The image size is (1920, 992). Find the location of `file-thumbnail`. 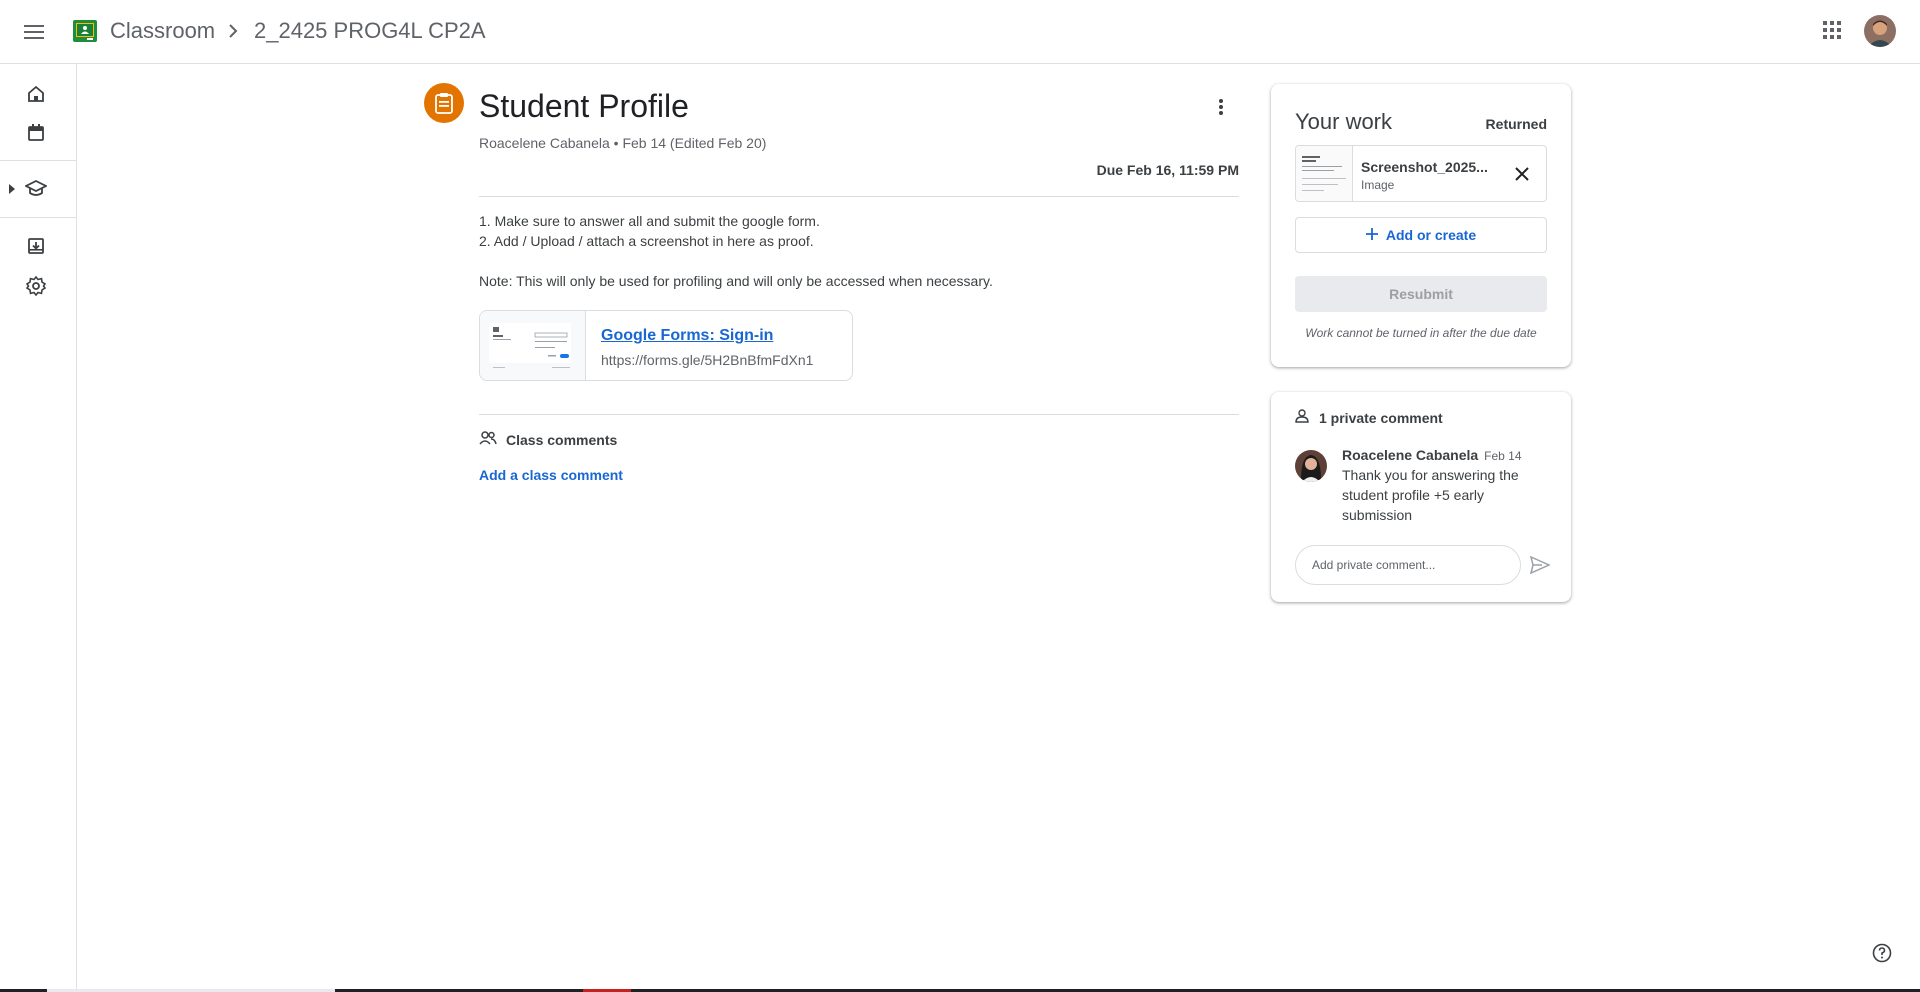

file-thumbnail is located at coordinates (1324, 173).